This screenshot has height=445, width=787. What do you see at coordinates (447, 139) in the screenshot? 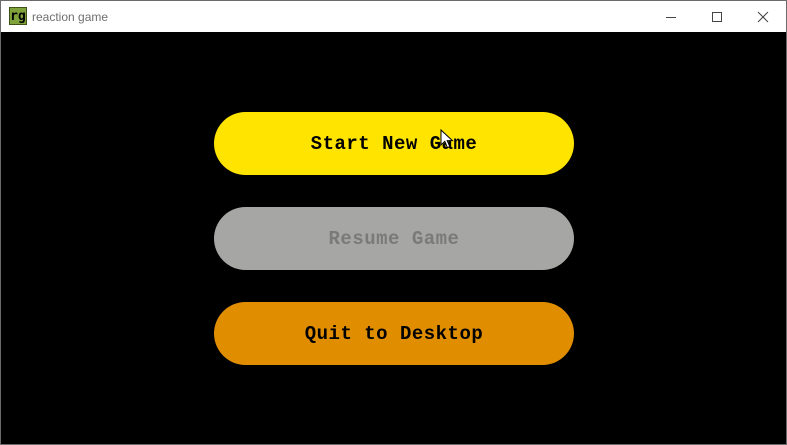
I see `mouse-pointer-icon` at bounding box center [447, 139].